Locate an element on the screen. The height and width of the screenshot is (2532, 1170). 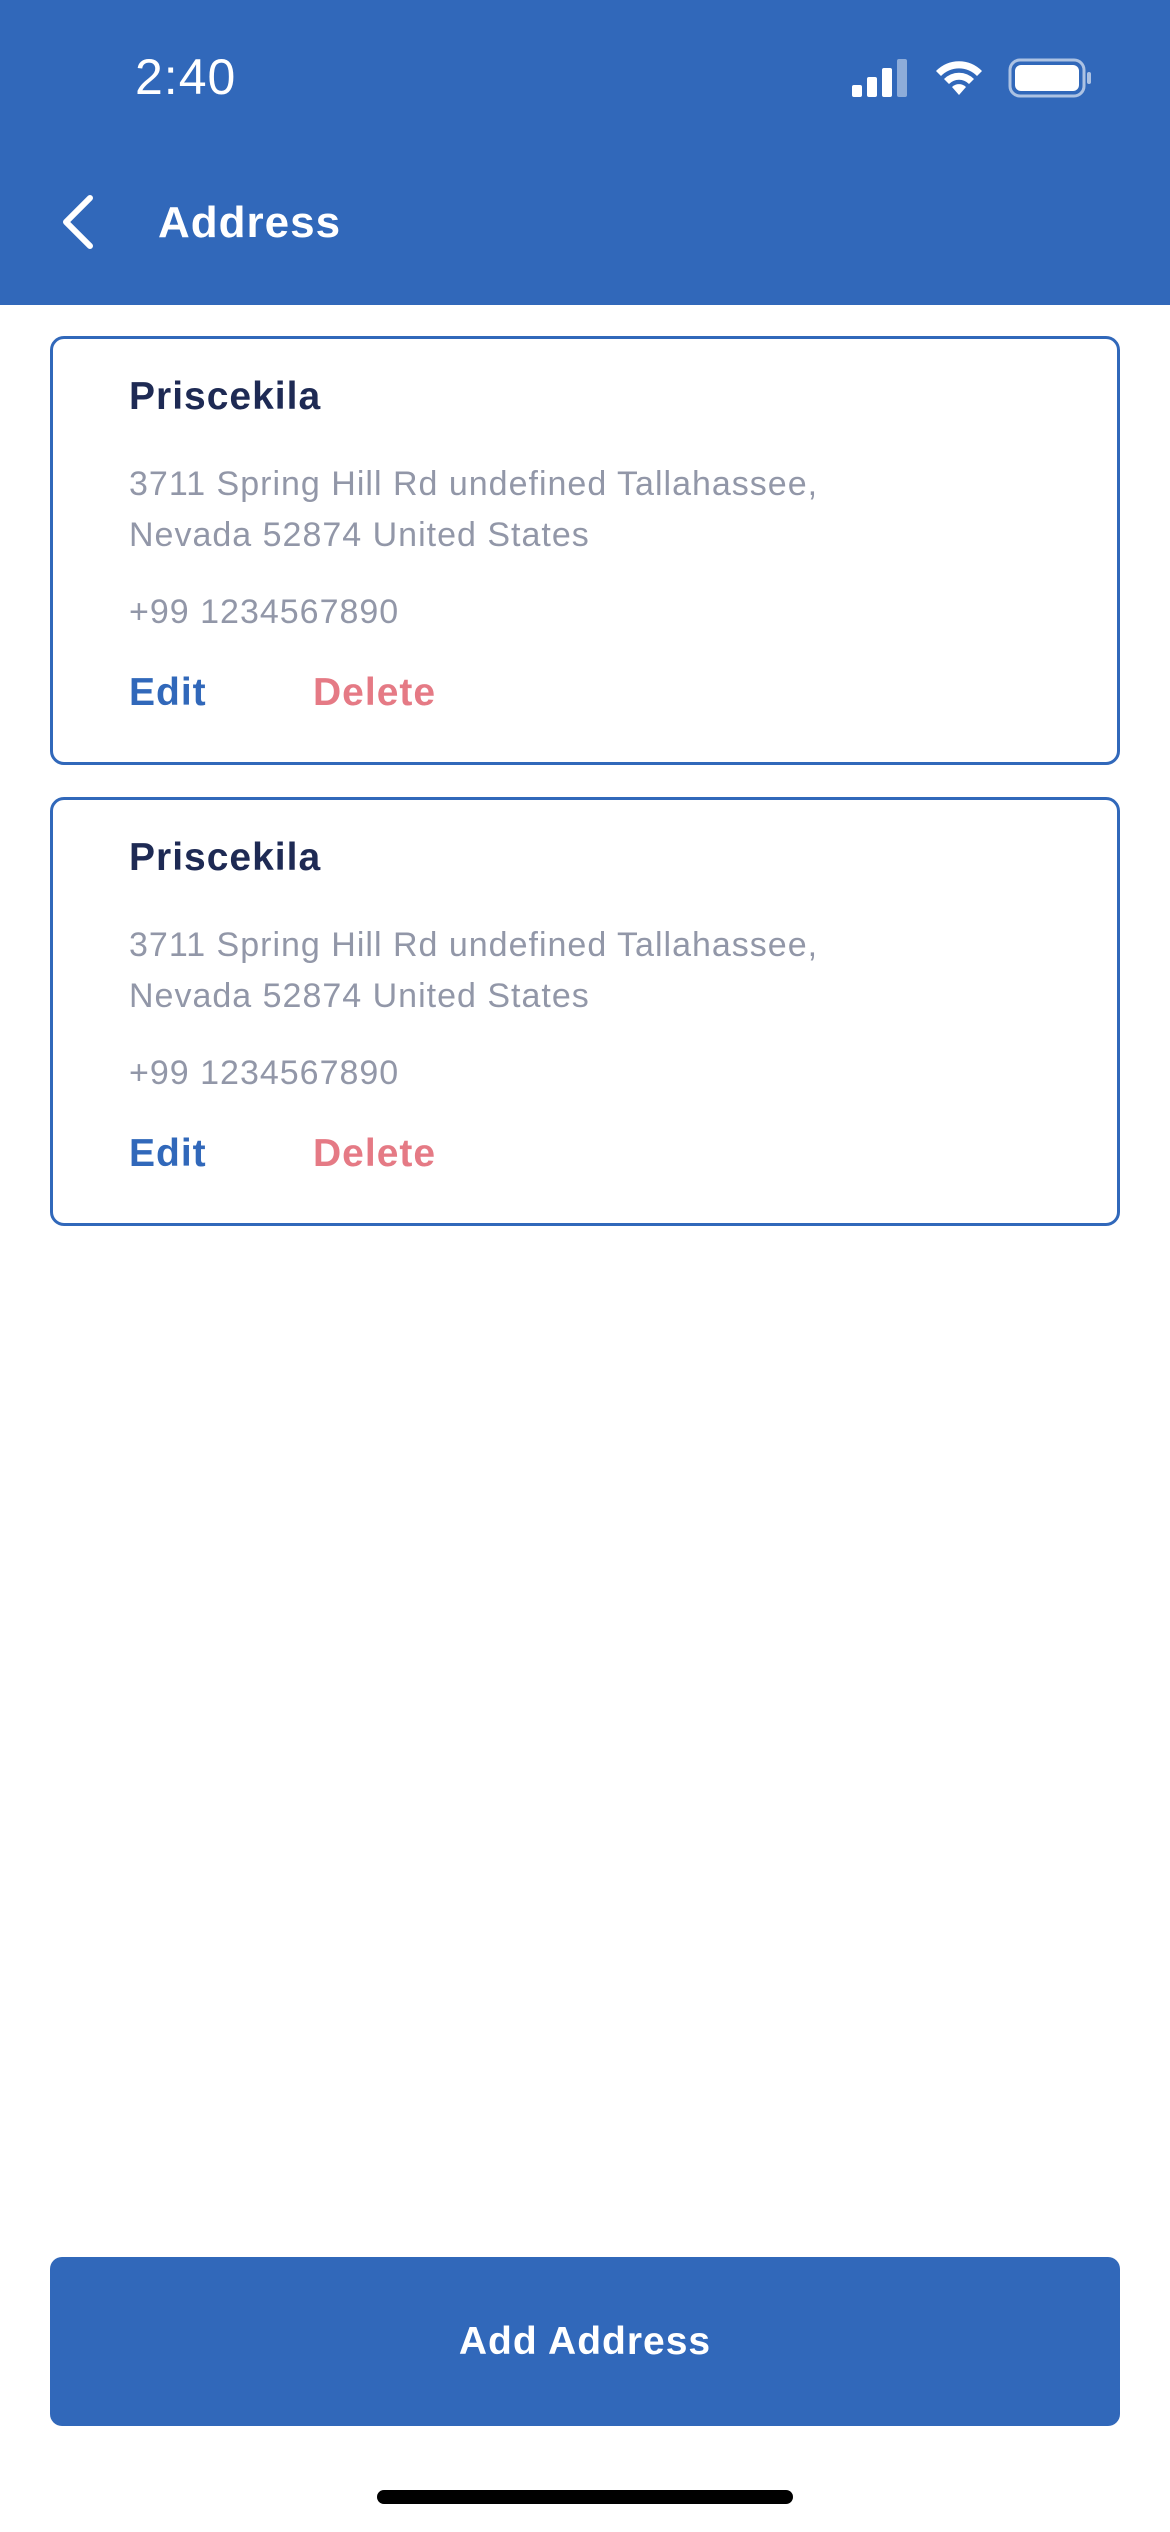
battery-icon is located at coordinates (1050, 78).